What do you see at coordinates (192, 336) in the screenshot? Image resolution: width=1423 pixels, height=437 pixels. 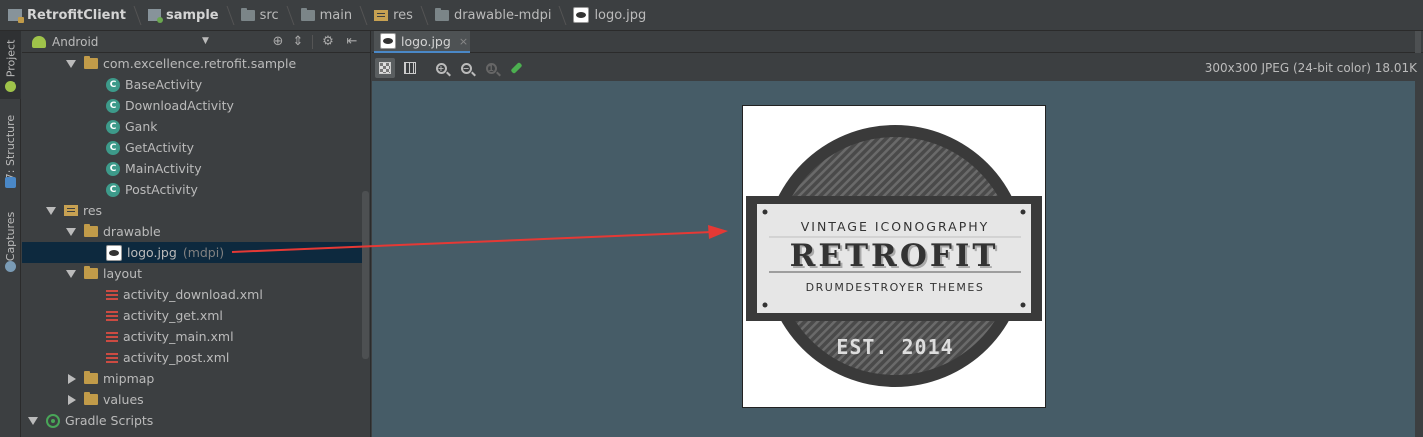 I see `tree-item-activity-main-xml: activity_main.xml` at bounding box center [192, 336].